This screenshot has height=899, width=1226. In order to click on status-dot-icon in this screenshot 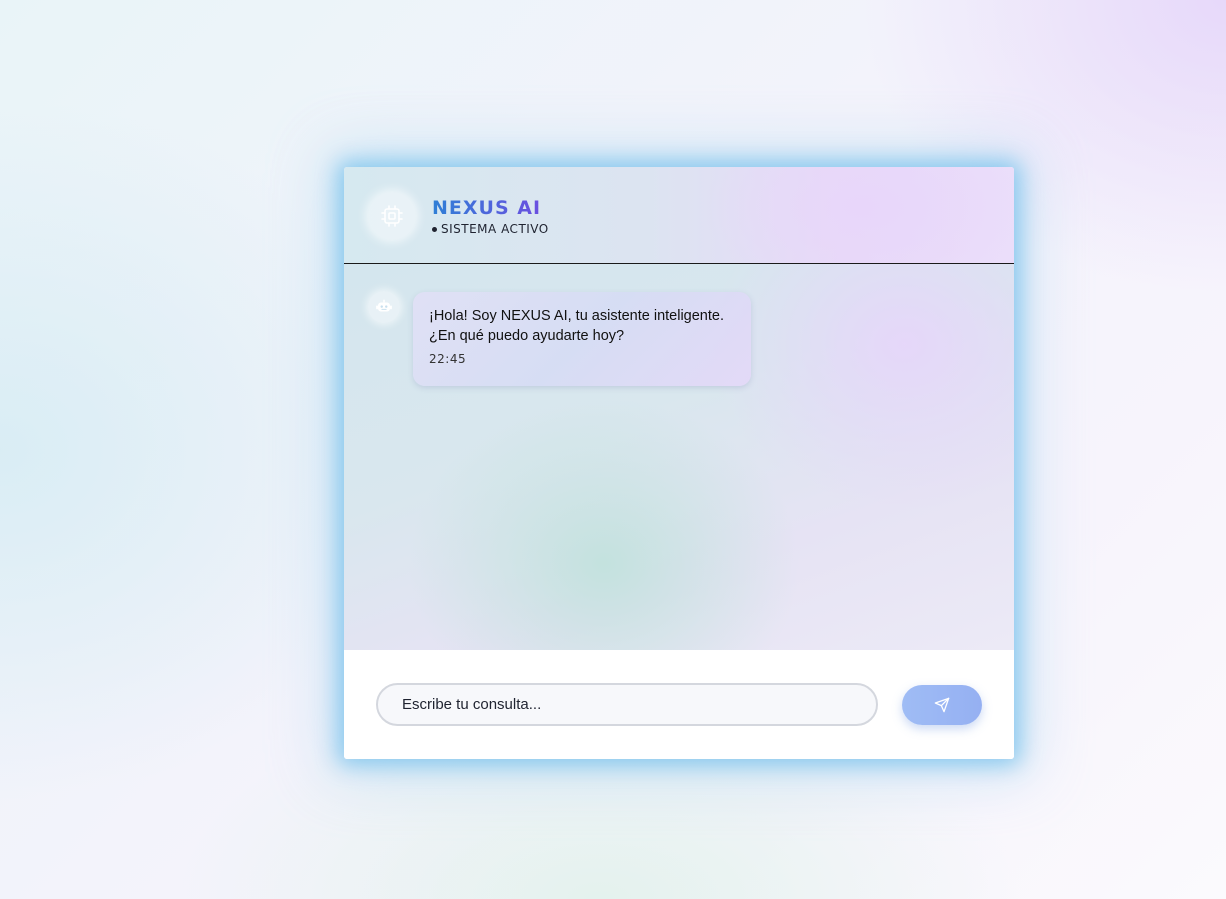, I will do `click(434, 229)`.